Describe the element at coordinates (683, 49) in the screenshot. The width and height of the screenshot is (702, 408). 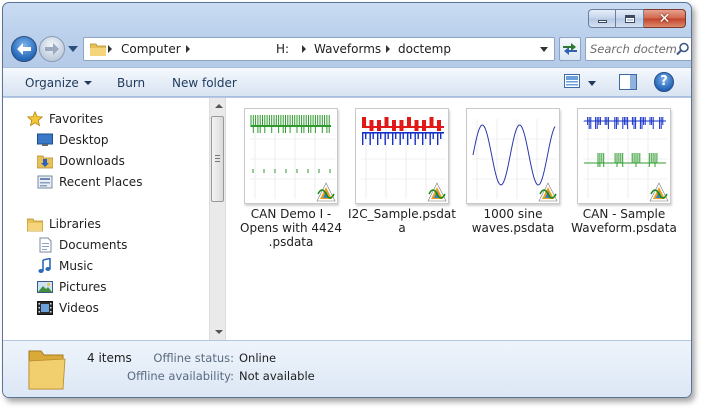
I see `search-icon` at that location.